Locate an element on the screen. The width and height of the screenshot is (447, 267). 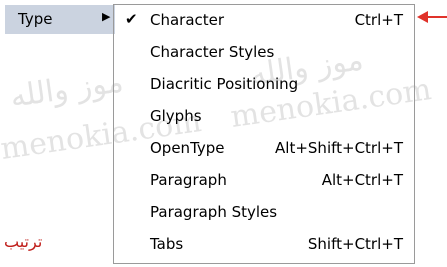
submenu-item-character: ✔ Character Ctrl+T is located at coordinates (264, 20).